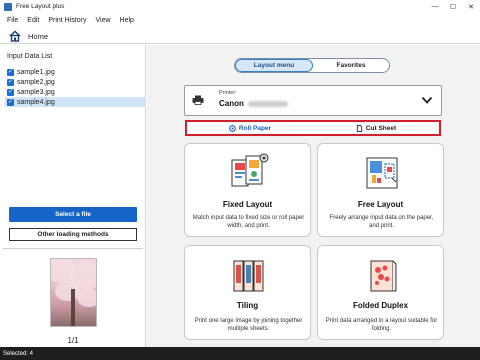 The image size is (480, 360). I want to click on home-icon, so click(15, 36).